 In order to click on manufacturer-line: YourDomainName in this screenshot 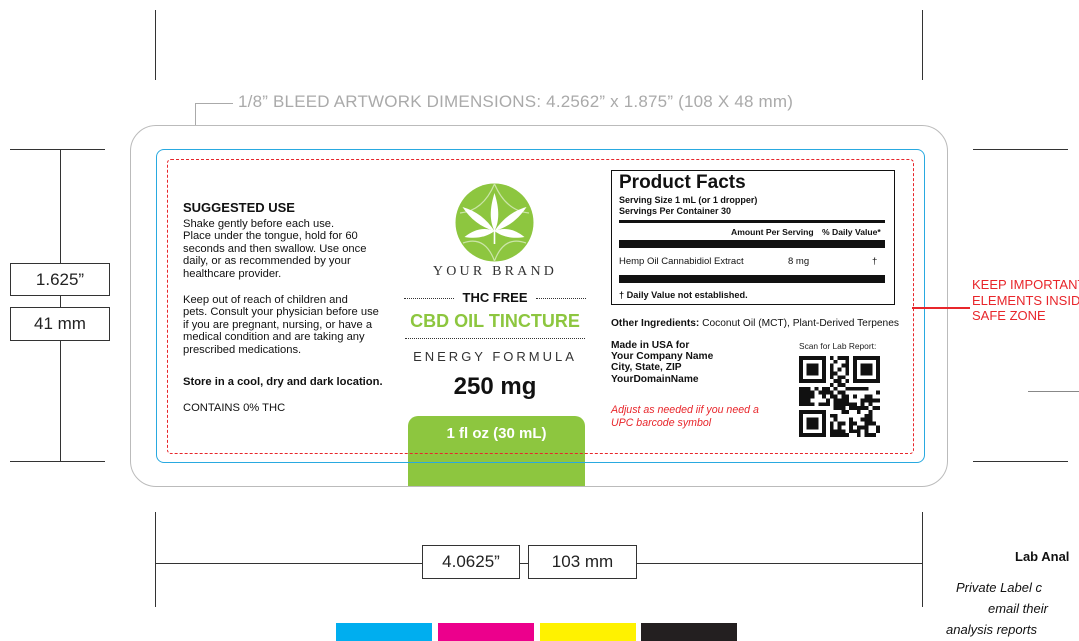, I will do `click(655, 379)`.